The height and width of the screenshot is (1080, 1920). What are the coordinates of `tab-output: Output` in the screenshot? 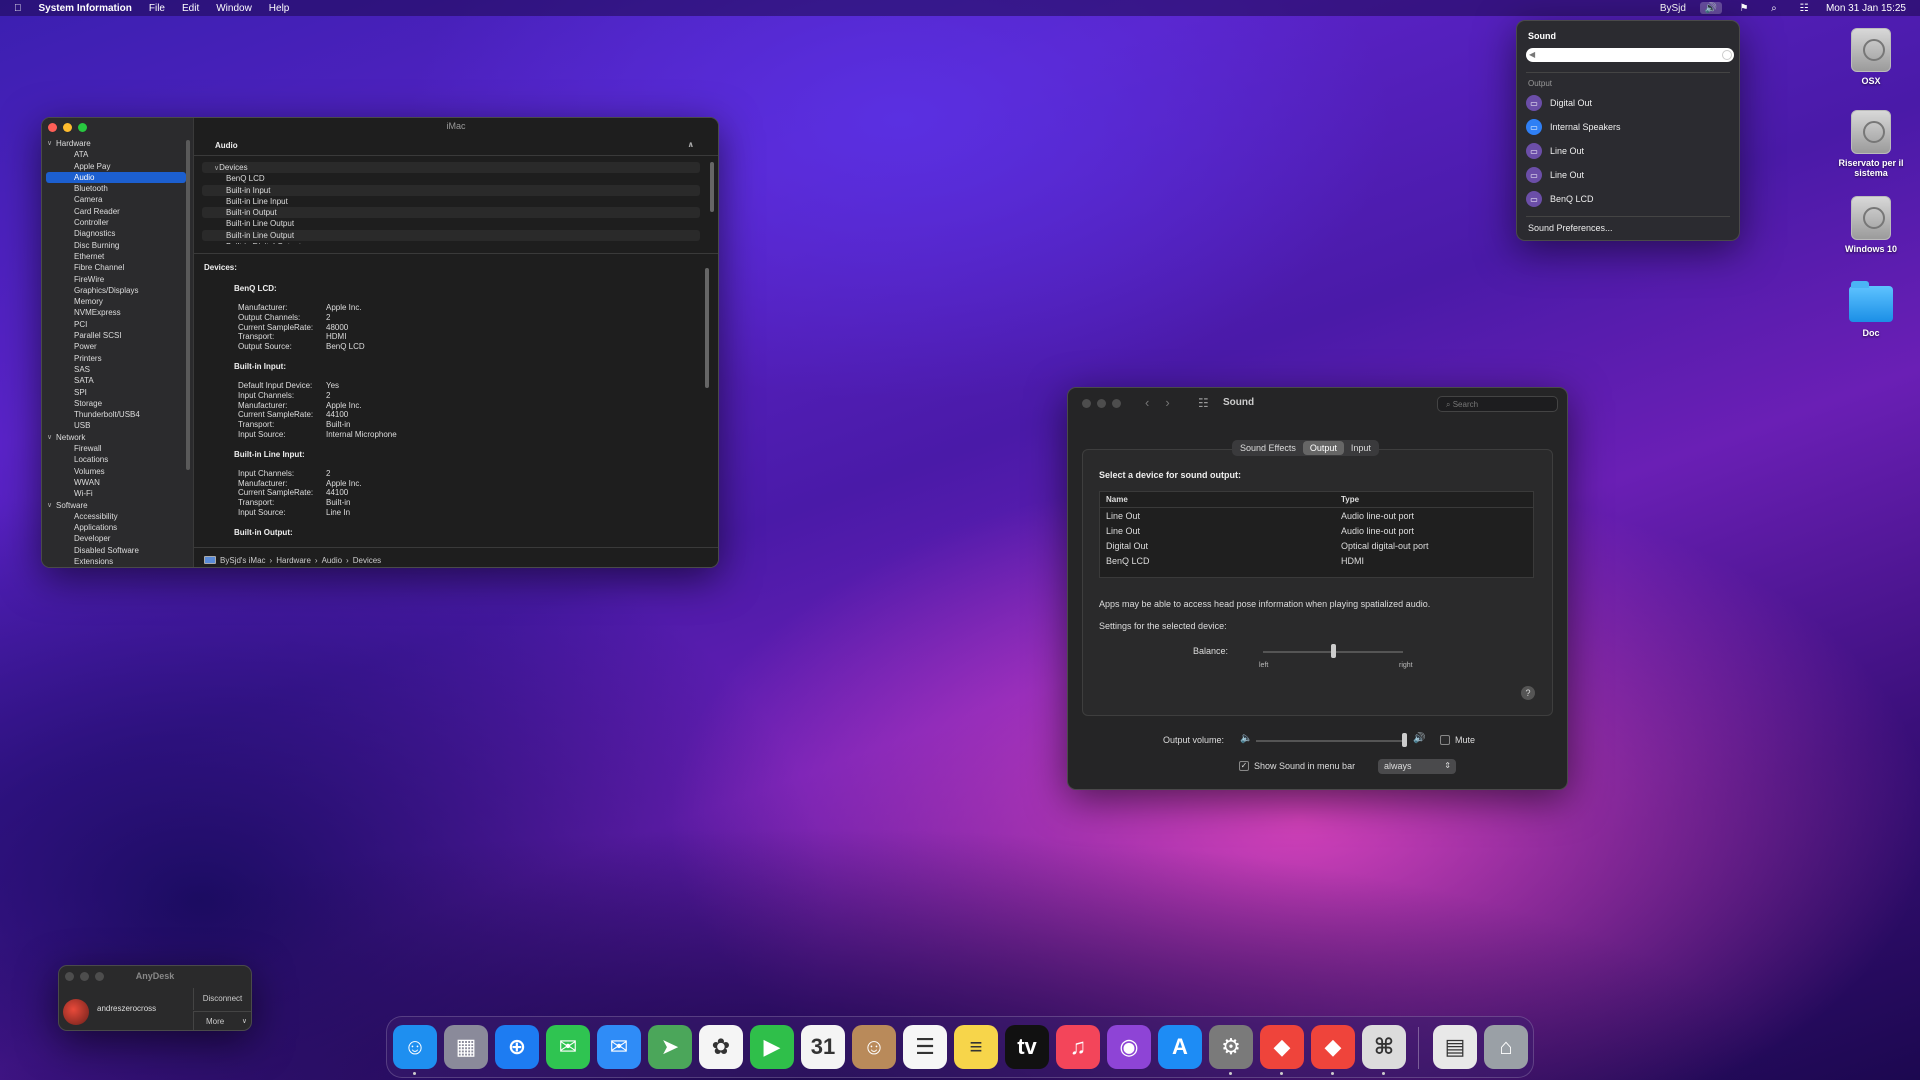 It's located at (1323, 448).